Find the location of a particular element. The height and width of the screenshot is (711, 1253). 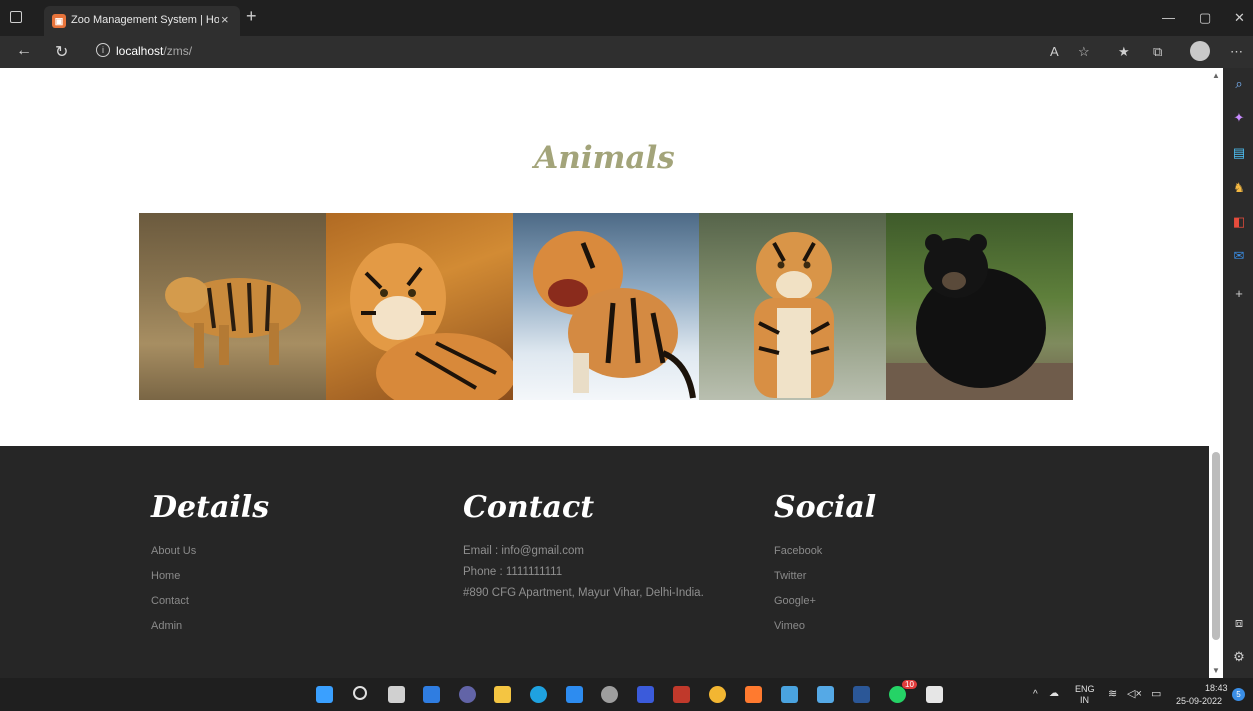

add-sidebar-app-icon: + is located at coordinates (1239, 294).